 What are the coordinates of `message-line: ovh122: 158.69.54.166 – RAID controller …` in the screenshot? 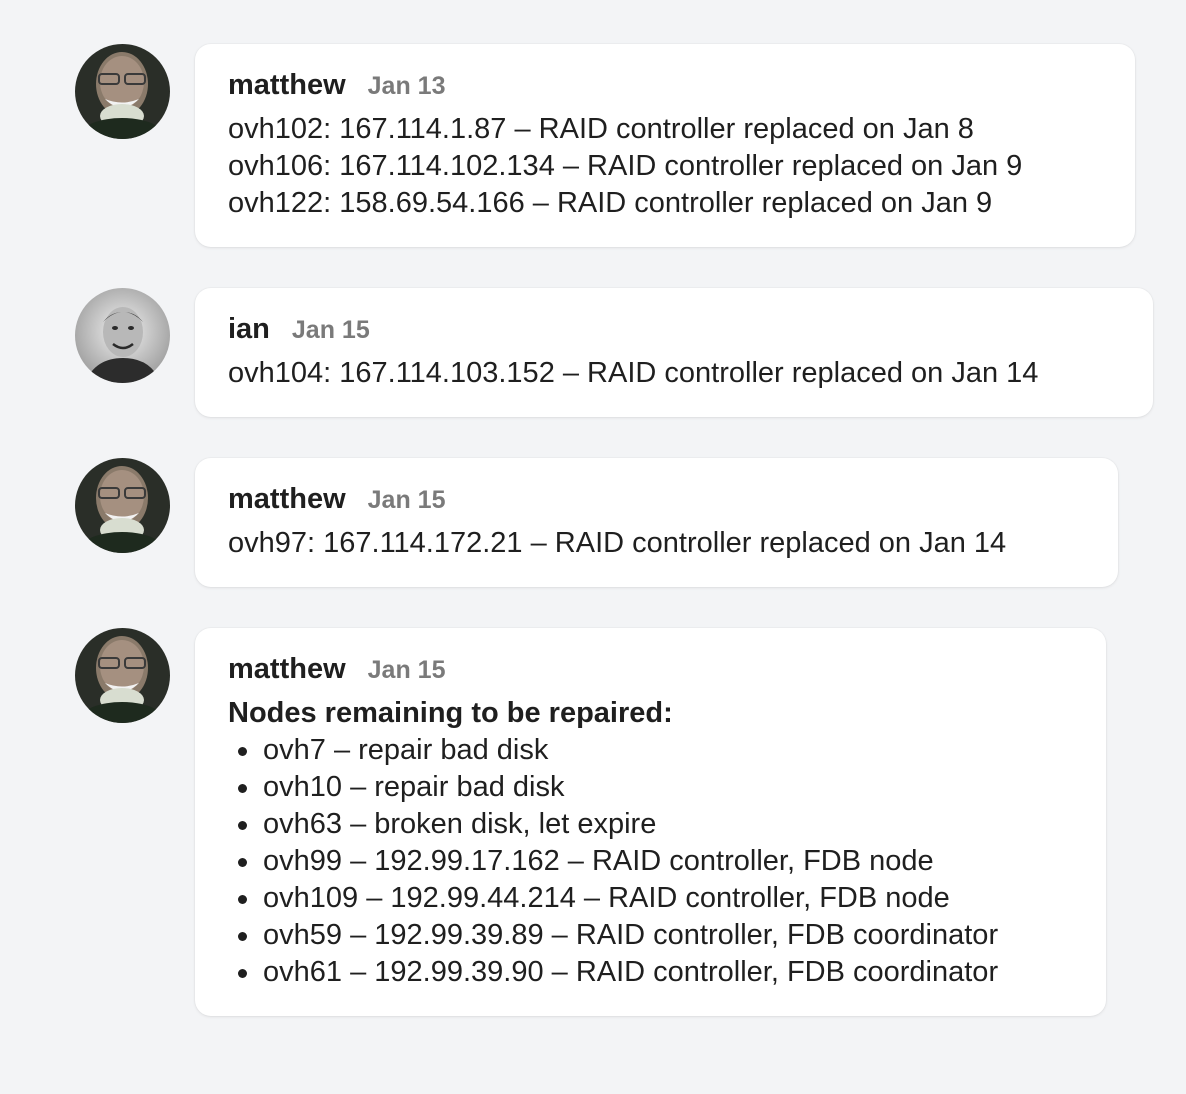 It's located at (610, 203).